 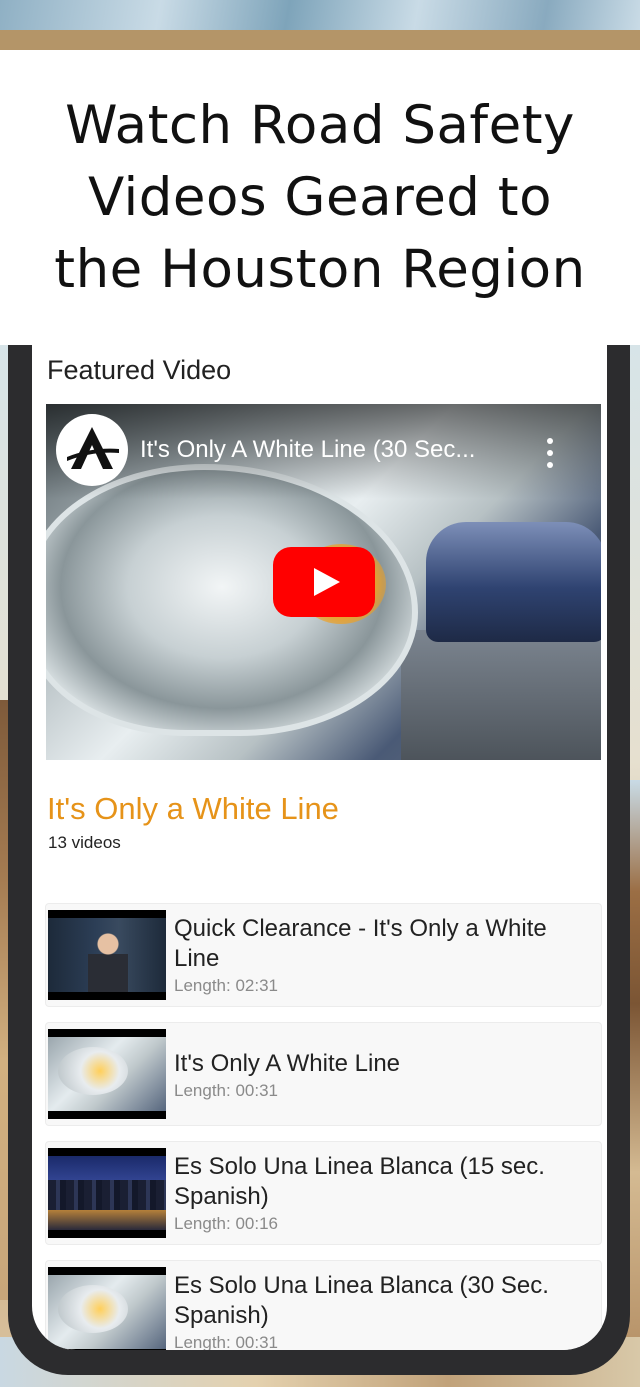 What do you see at coordinates (139, 370) in the screenshot?
I see `section-title: Featured Video` at bounding box center [139, 370].